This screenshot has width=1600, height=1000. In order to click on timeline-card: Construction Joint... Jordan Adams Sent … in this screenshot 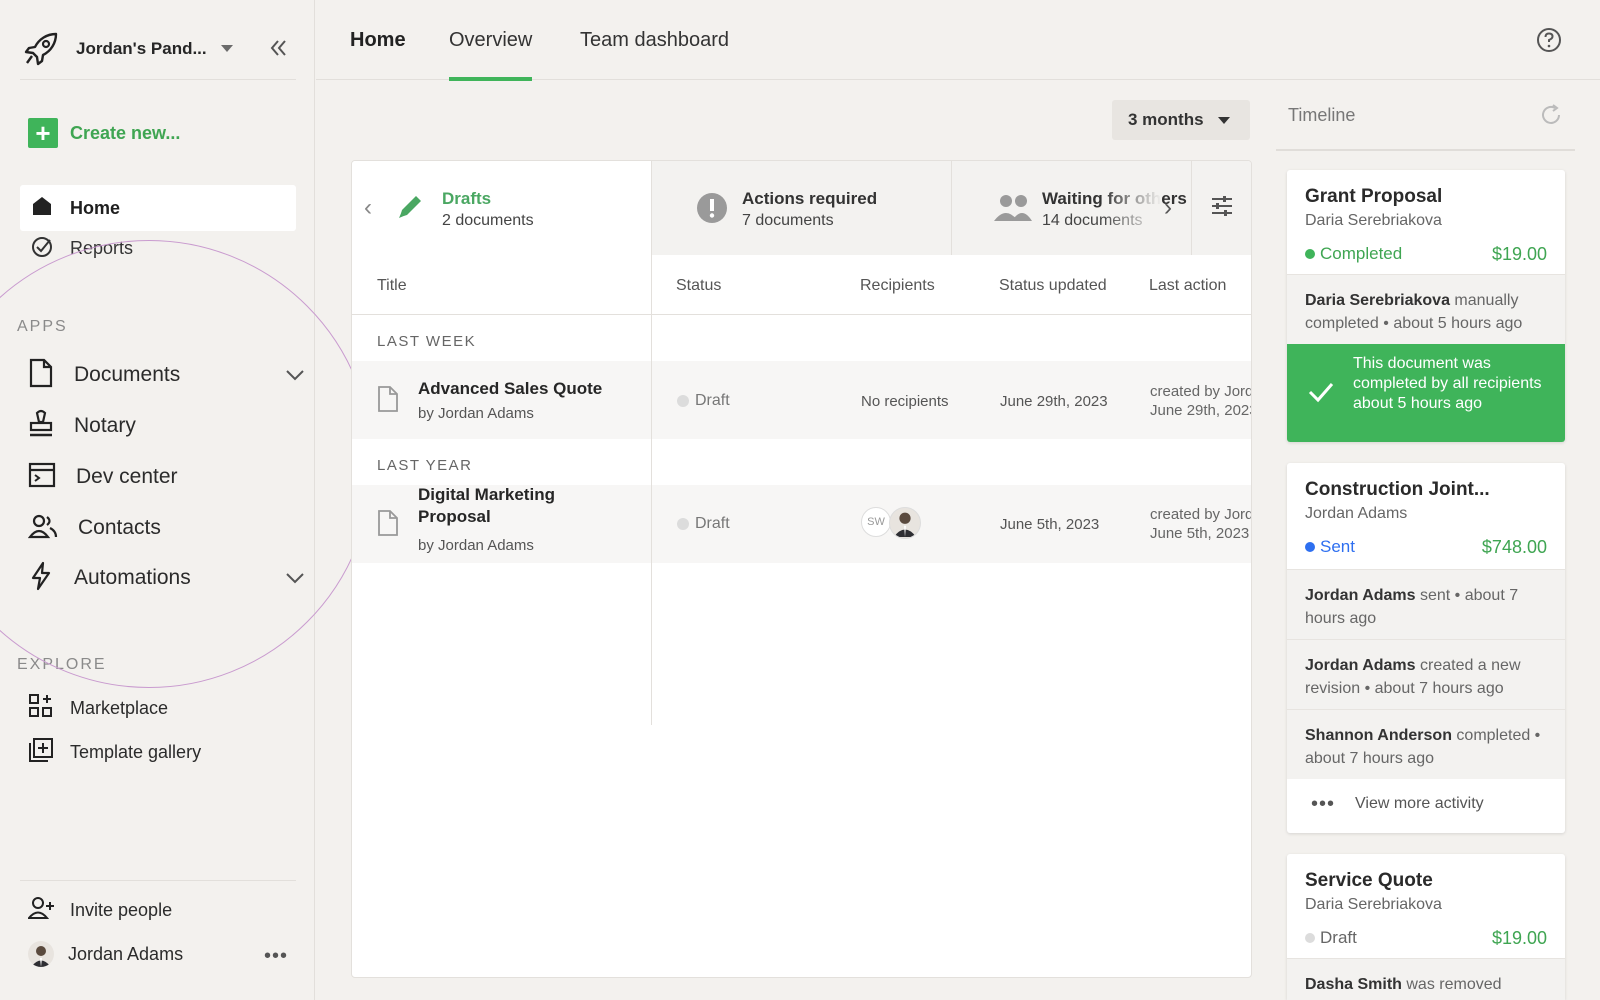, I will do `click(1426, 648)`.